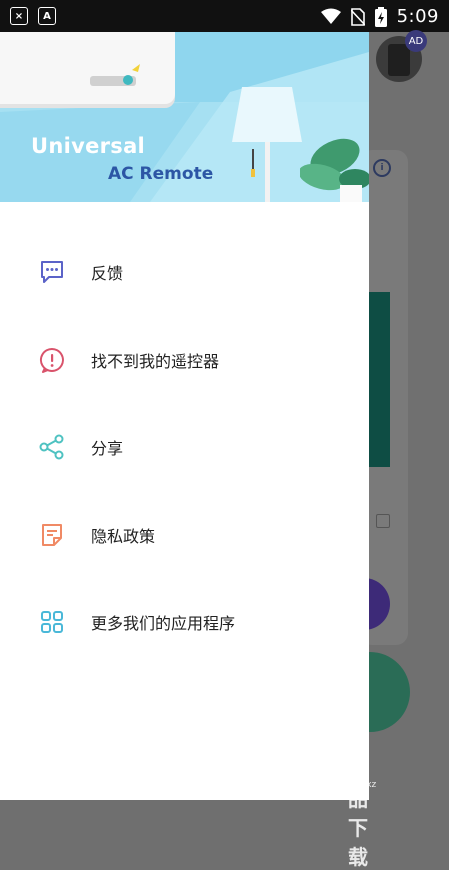  Describe the element at coordinates (224, 16) in the screenshot. I see `status-bar: × A 5:09` at that location.